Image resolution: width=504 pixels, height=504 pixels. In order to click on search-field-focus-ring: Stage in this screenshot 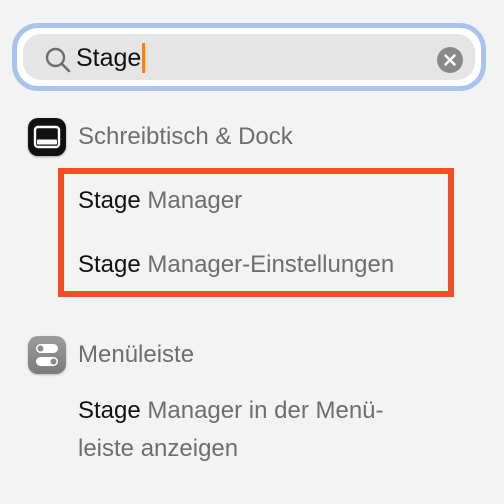, I will do `click(249, 57)`.